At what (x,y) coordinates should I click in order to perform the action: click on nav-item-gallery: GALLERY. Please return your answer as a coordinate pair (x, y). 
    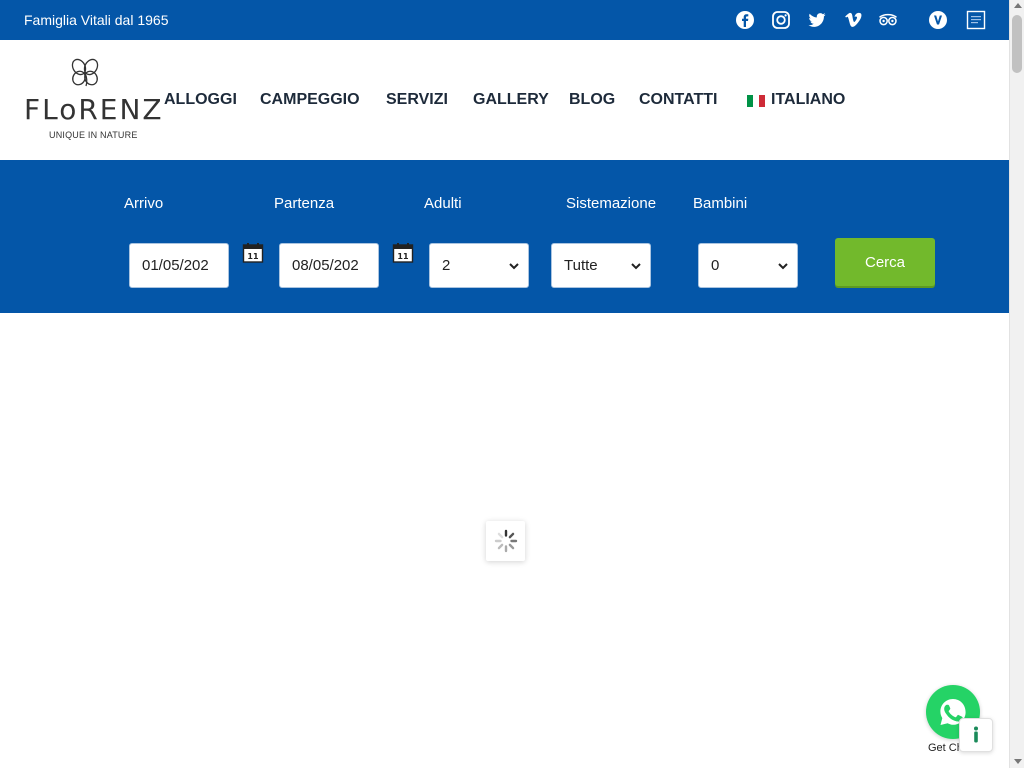
    Looking at the image, I should click on (511, 100).